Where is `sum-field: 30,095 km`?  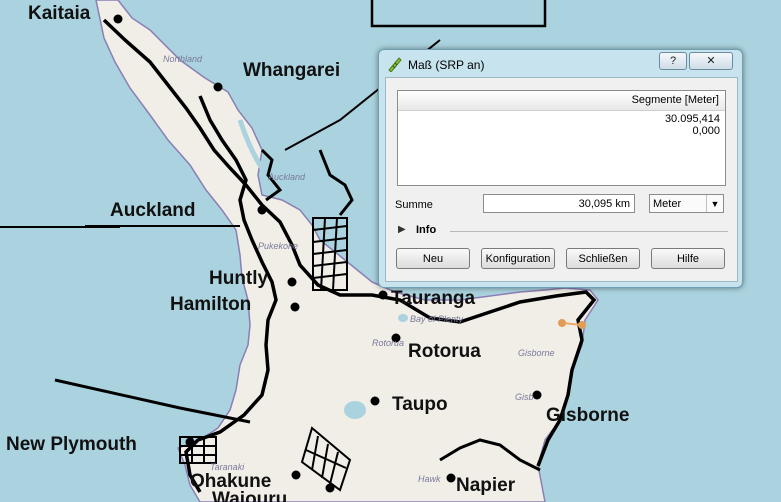
sum-field: 30,095 km is located at coordinates (559, 203).